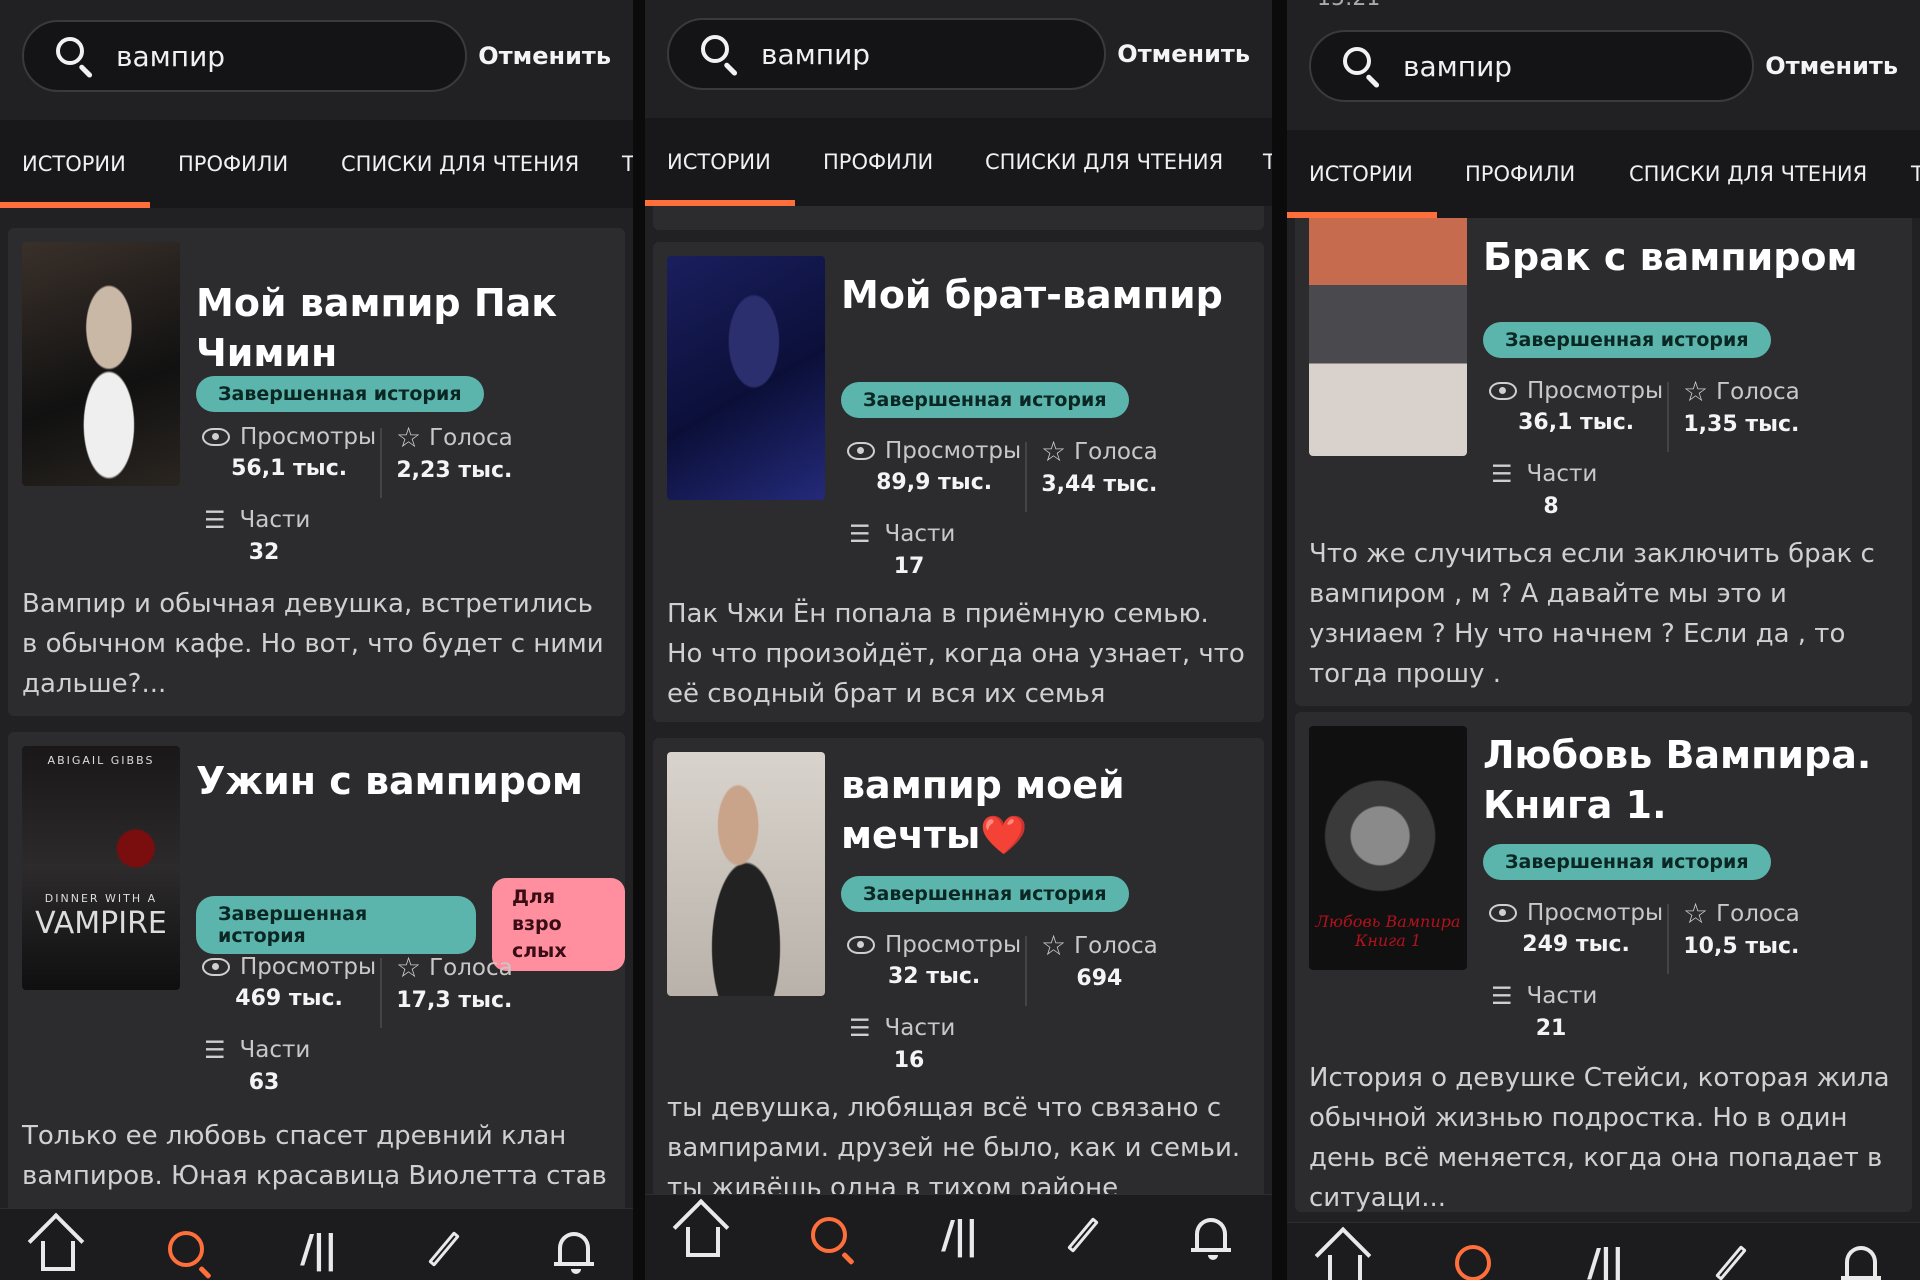 Image resolution: width=1920 pixels, height=1280 pixels. I want to click on votes-stat: ☆ Голоса 2,23 тыс., so click(454, 454).